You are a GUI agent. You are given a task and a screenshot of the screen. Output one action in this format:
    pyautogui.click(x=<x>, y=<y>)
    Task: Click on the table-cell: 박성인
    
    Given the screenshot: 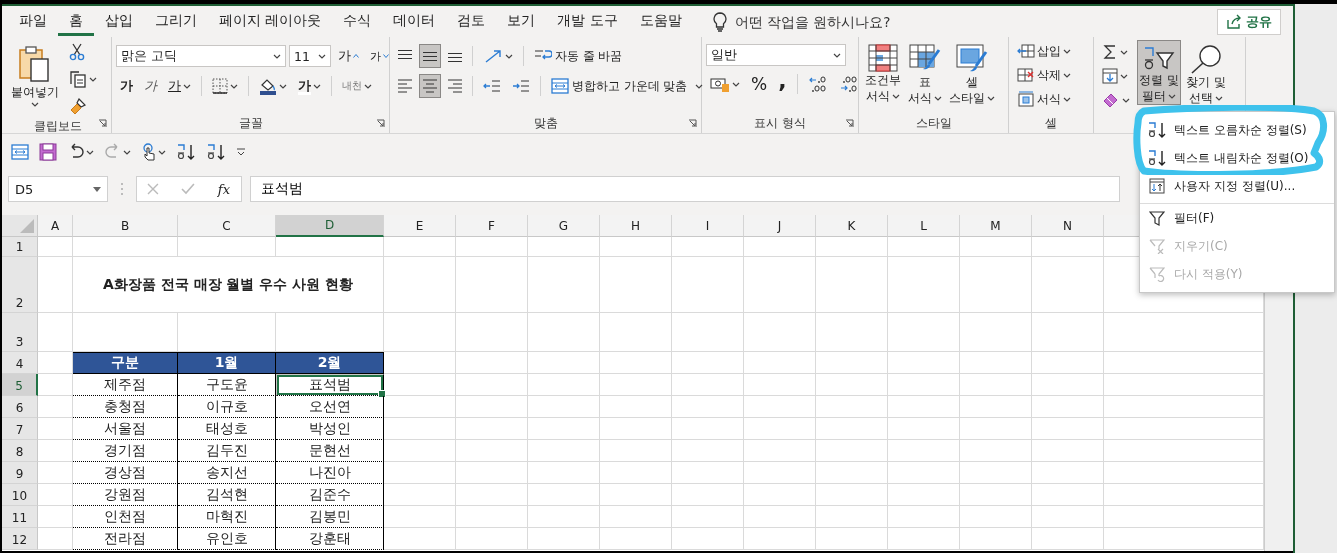 What is the action you would take?
    pyautogui.click(x=330, y=429)
    